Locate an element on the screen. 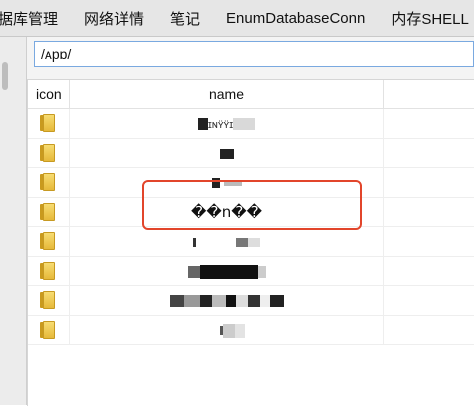  path-input is located at coordinates (254, 54).